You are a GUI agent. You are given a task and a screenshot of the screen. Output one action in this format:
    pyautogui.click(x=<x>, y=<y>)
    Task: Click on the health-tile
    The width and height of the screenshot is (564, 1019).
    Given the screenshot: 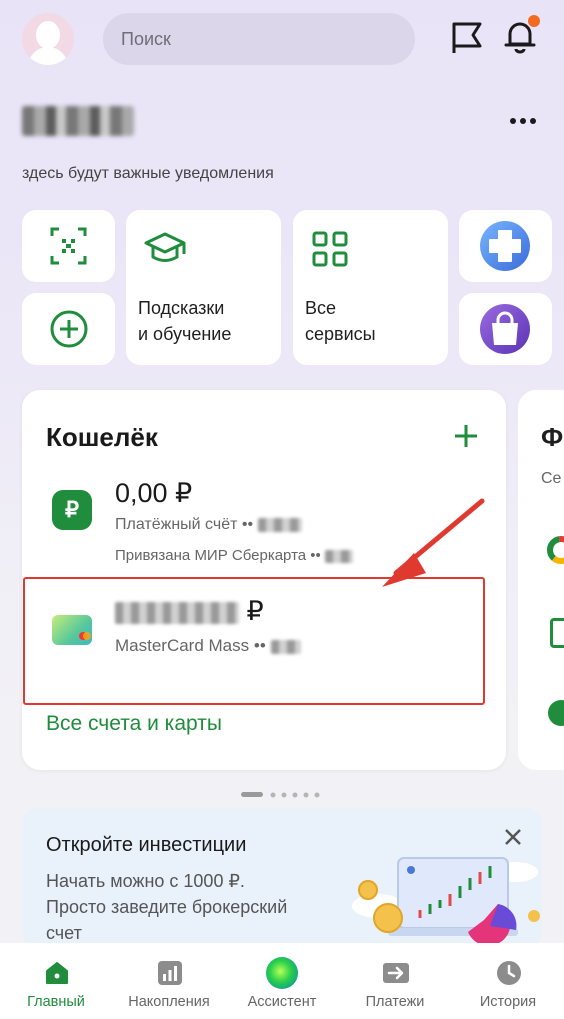 What is the action you would take?
    pyautogui.click(x=505, y=246)
    